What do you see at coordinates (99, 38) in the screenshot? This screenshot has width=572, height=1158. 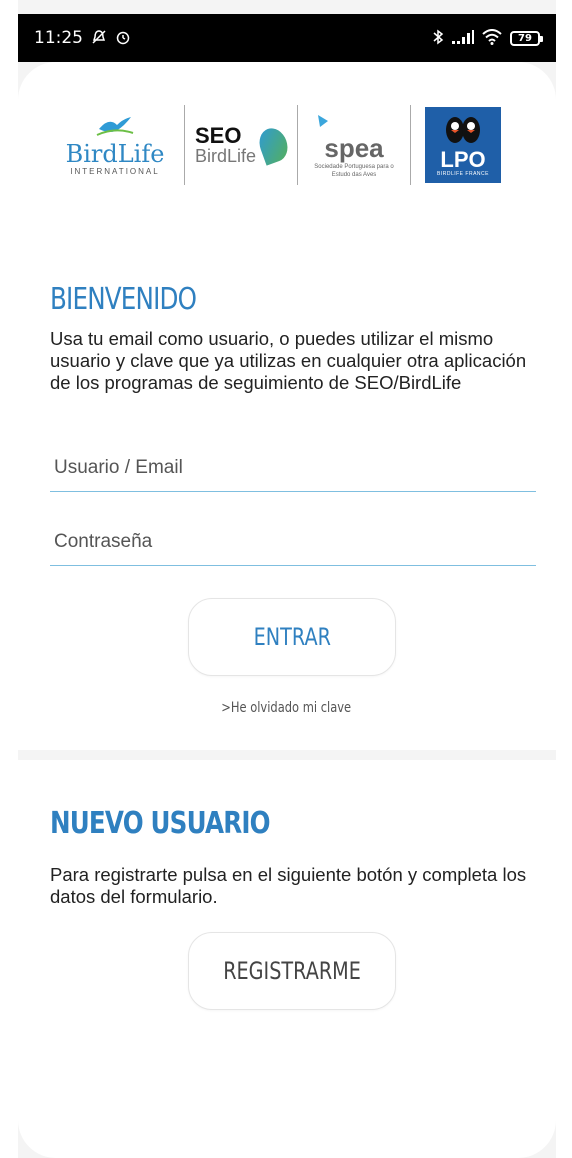 I see `silent-icon` at bounding box center [99, 38].